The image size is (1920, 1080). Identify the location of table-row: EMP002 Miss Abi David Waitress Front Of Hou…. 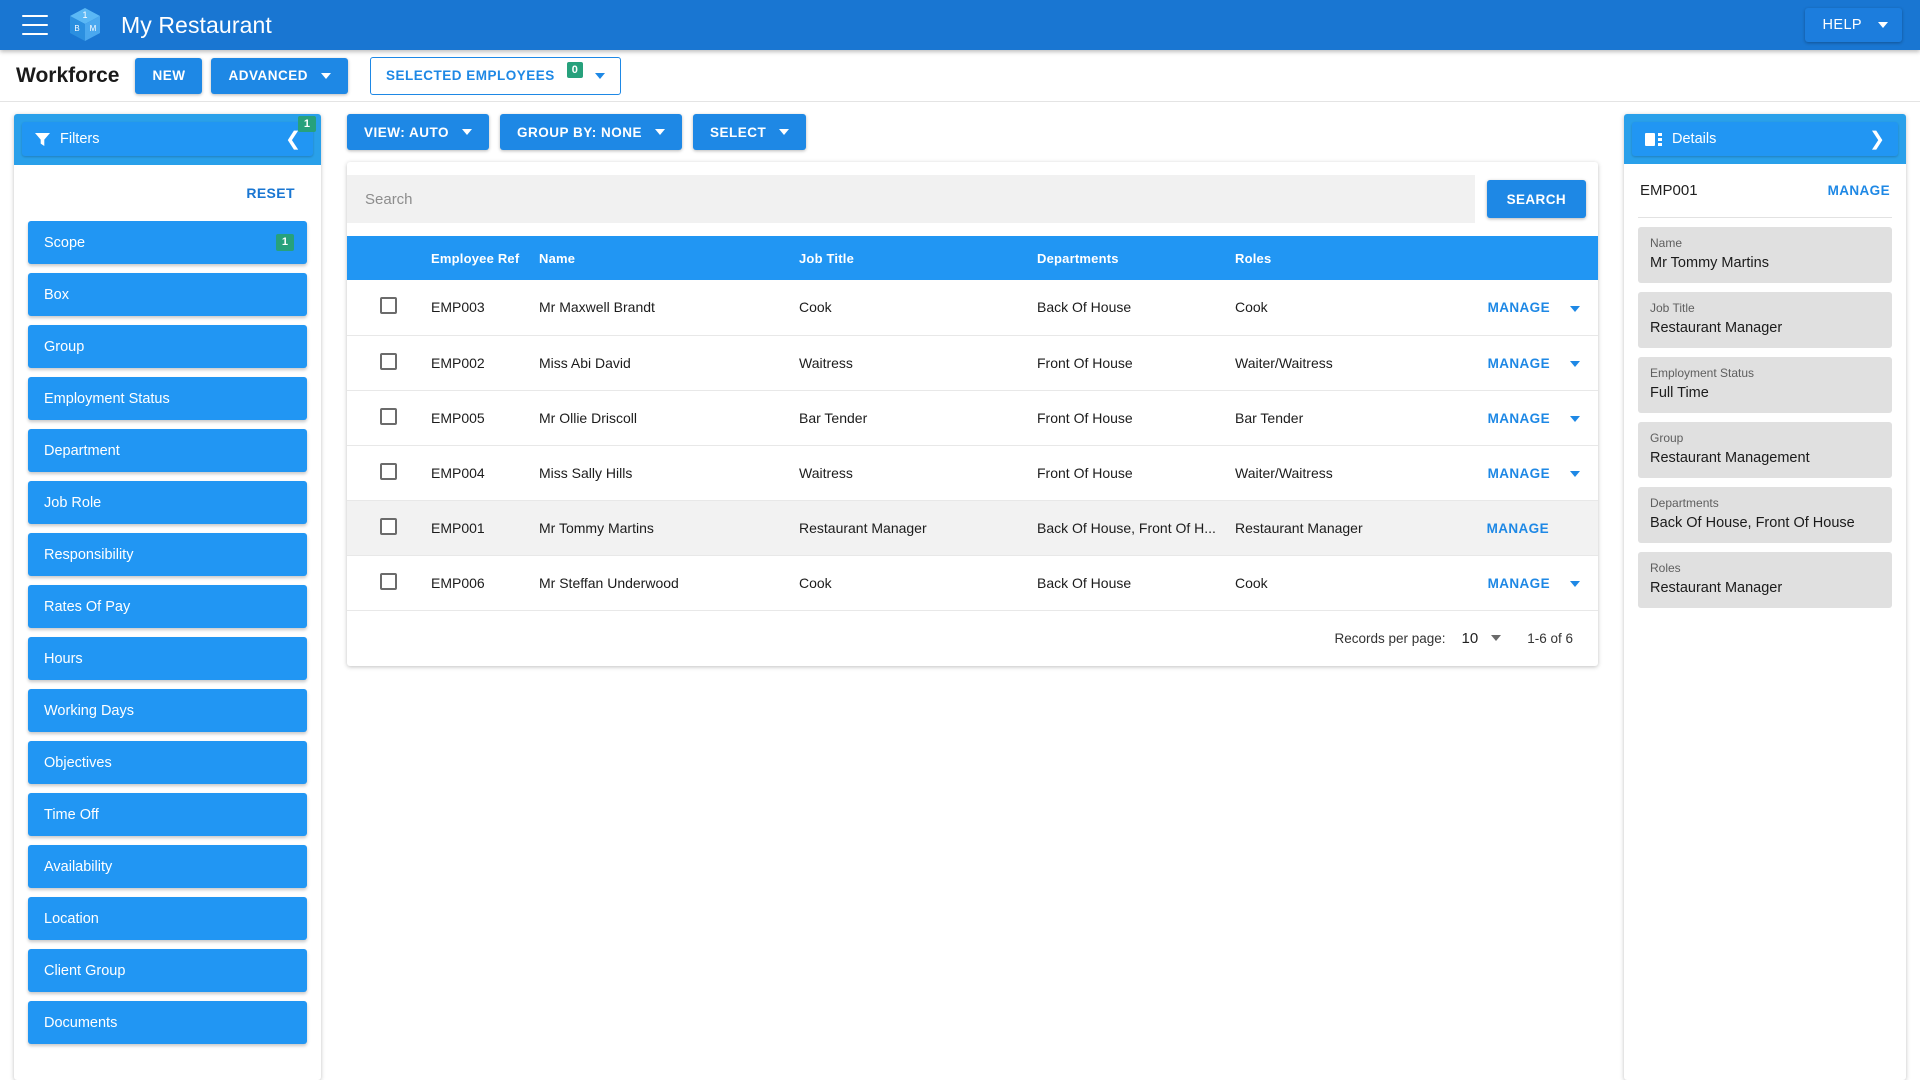
(972, 363).